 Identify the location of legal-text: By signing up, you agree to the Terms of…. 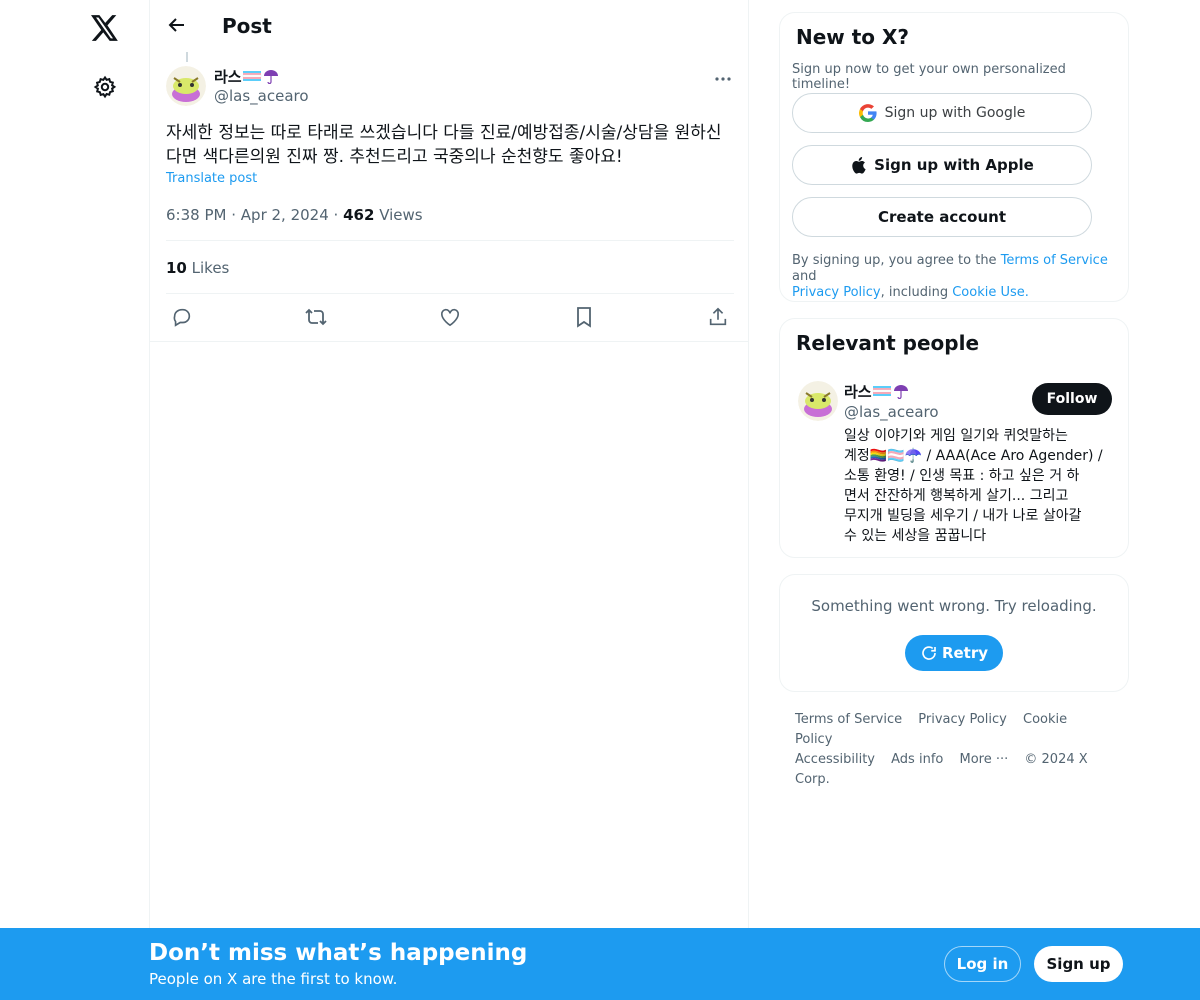
(950, 276).